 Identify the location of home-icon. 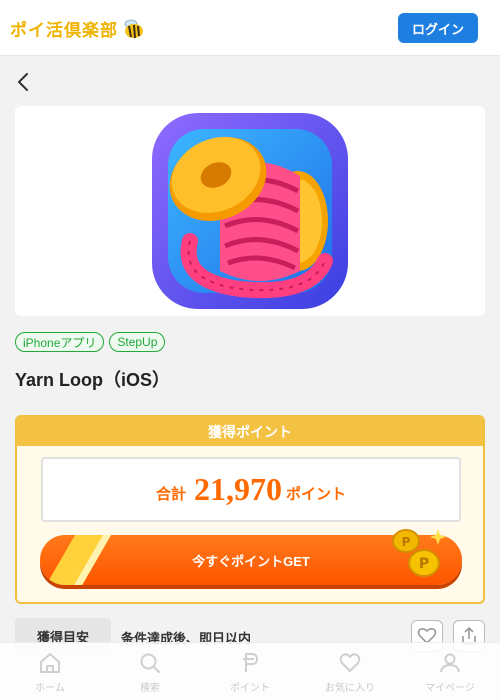
(50, 663).